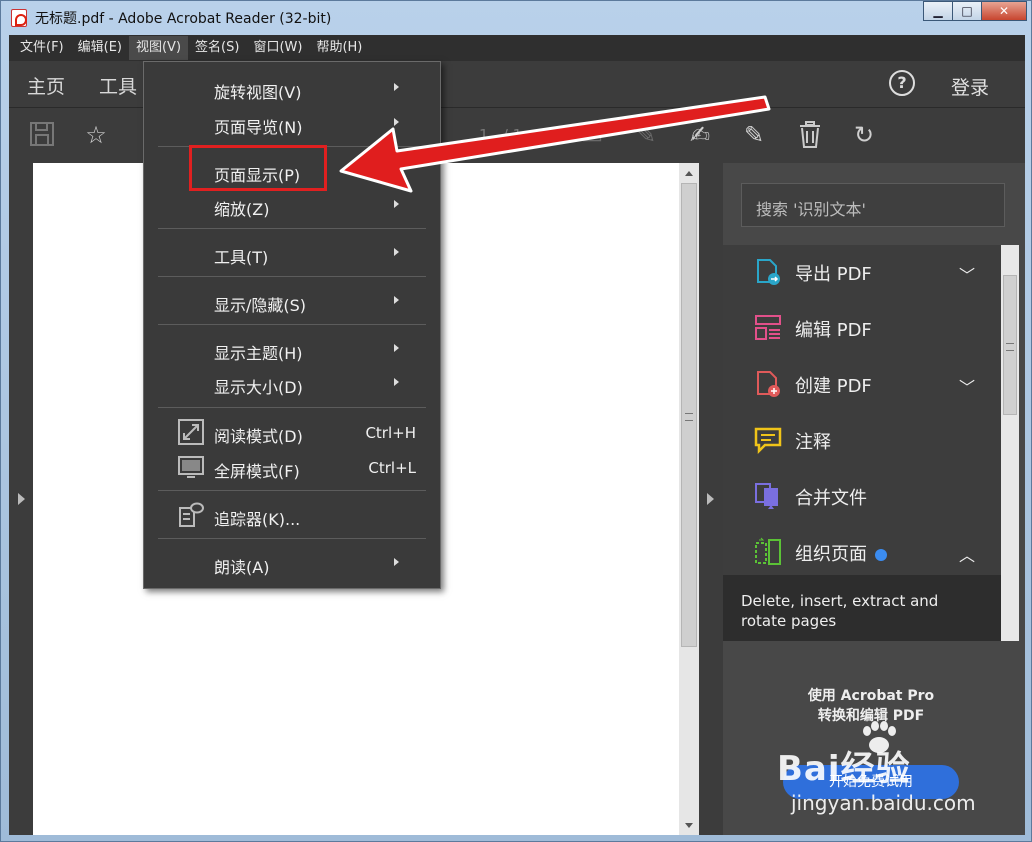 Image resolution: width=1032 pixels, height=842 pixels. Describe the element at coordinates (862, 329) in the screenshot. I see `tool-edit-pdf: 编辑 PDF` at that location.